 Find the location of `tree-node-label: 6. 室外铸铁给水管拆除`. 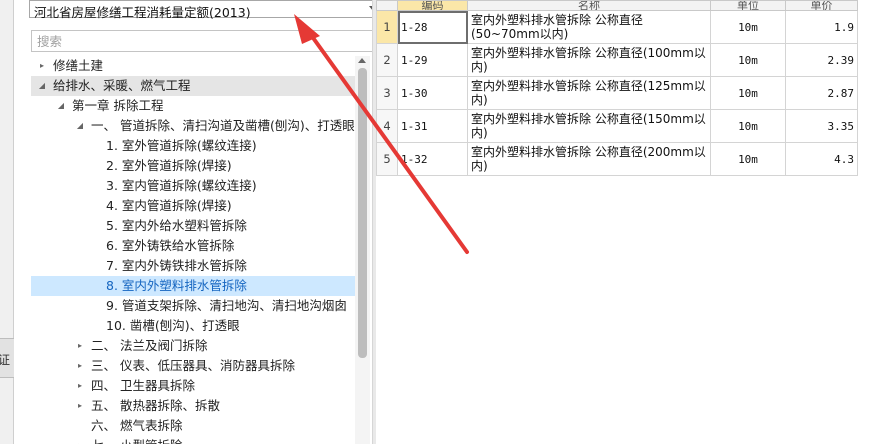

tree-node-label: 6. 室外铸铁给水管拆除 is located at coordinates (170, 245).